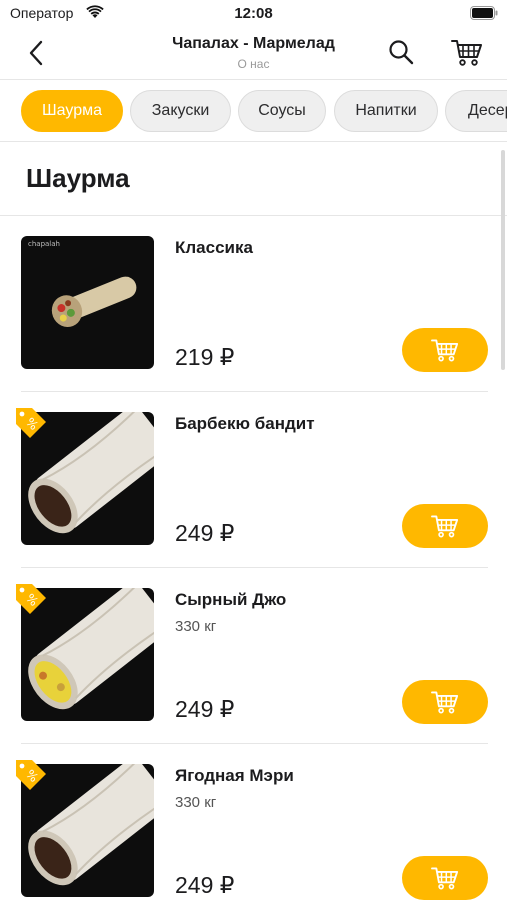 Image resolution: width=507 pixels, height=920 pixels. Describe the element at coordinates (205, 357) in the screenshot. I see `product-price: 219 ₽` at that location.